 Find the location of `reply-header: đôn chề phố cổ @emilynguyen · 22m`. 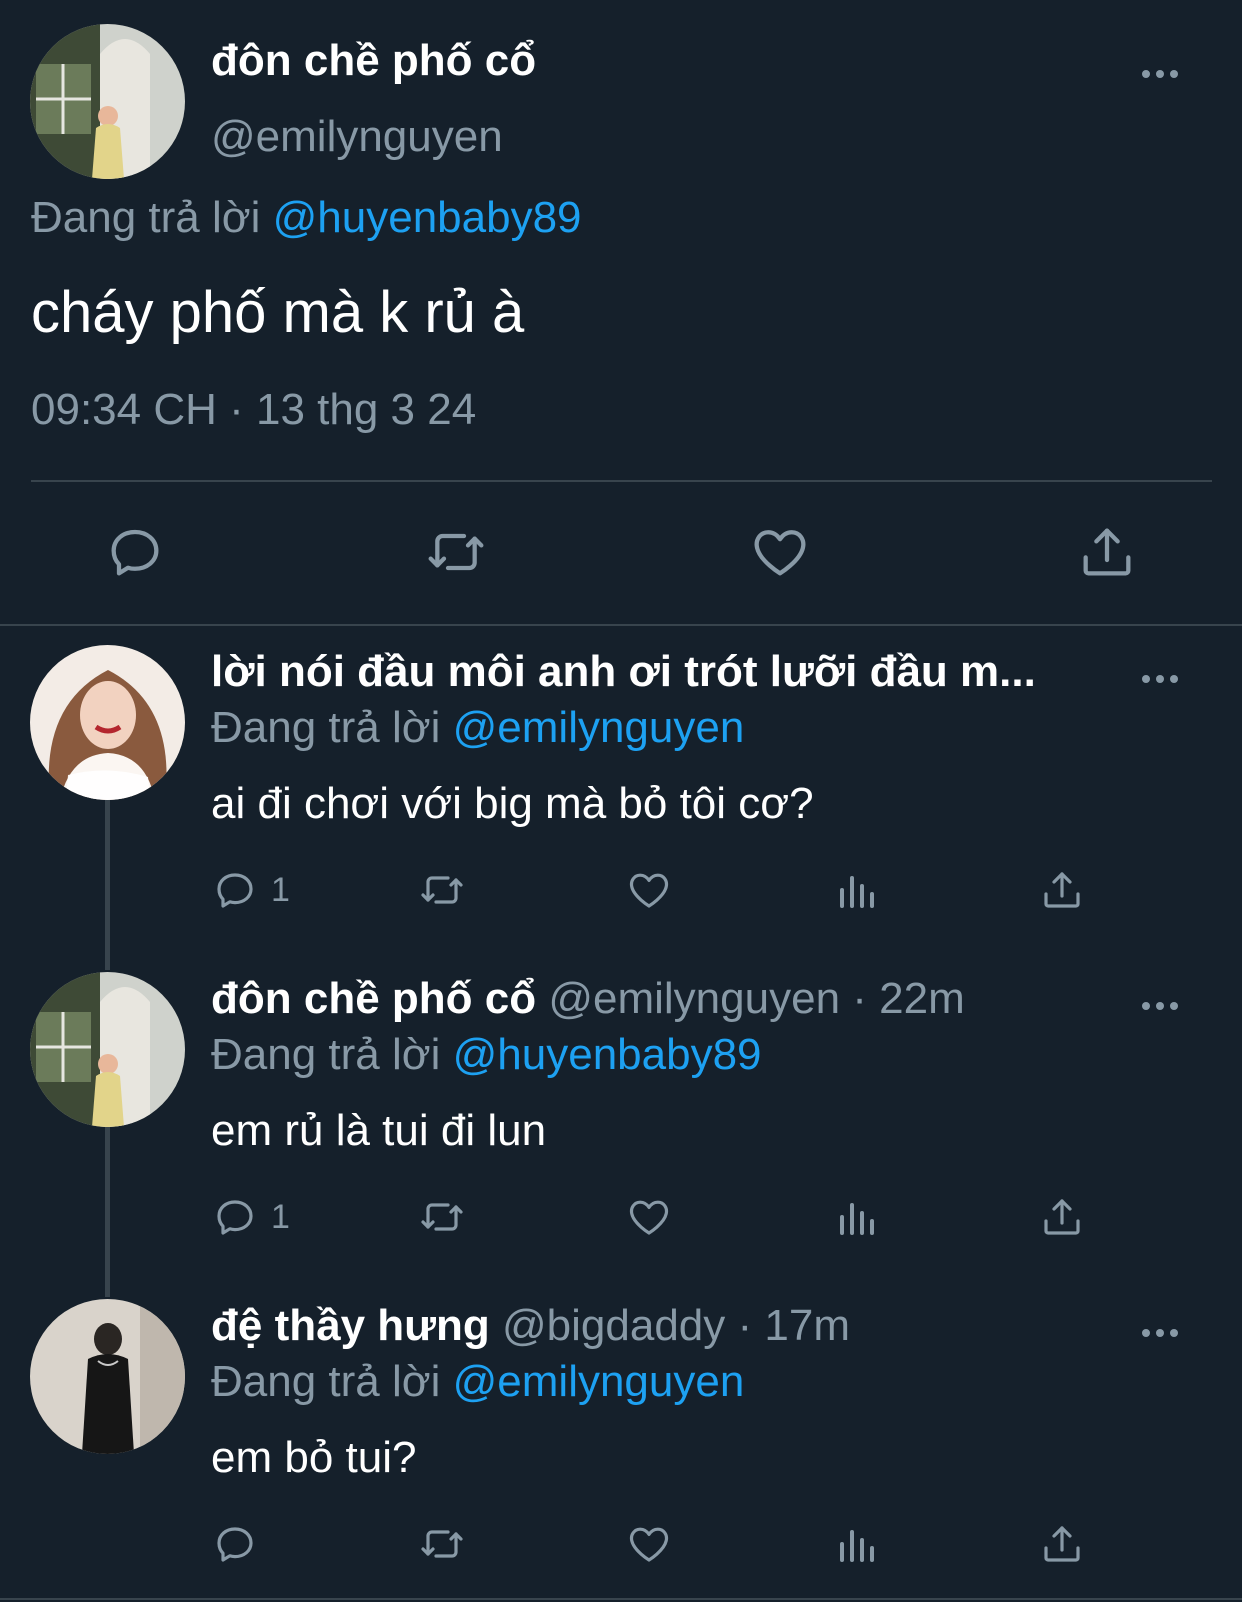

reply-header: đôn chề phố cổ @emilynguyen · 22m is located at coordinates (588, 999).